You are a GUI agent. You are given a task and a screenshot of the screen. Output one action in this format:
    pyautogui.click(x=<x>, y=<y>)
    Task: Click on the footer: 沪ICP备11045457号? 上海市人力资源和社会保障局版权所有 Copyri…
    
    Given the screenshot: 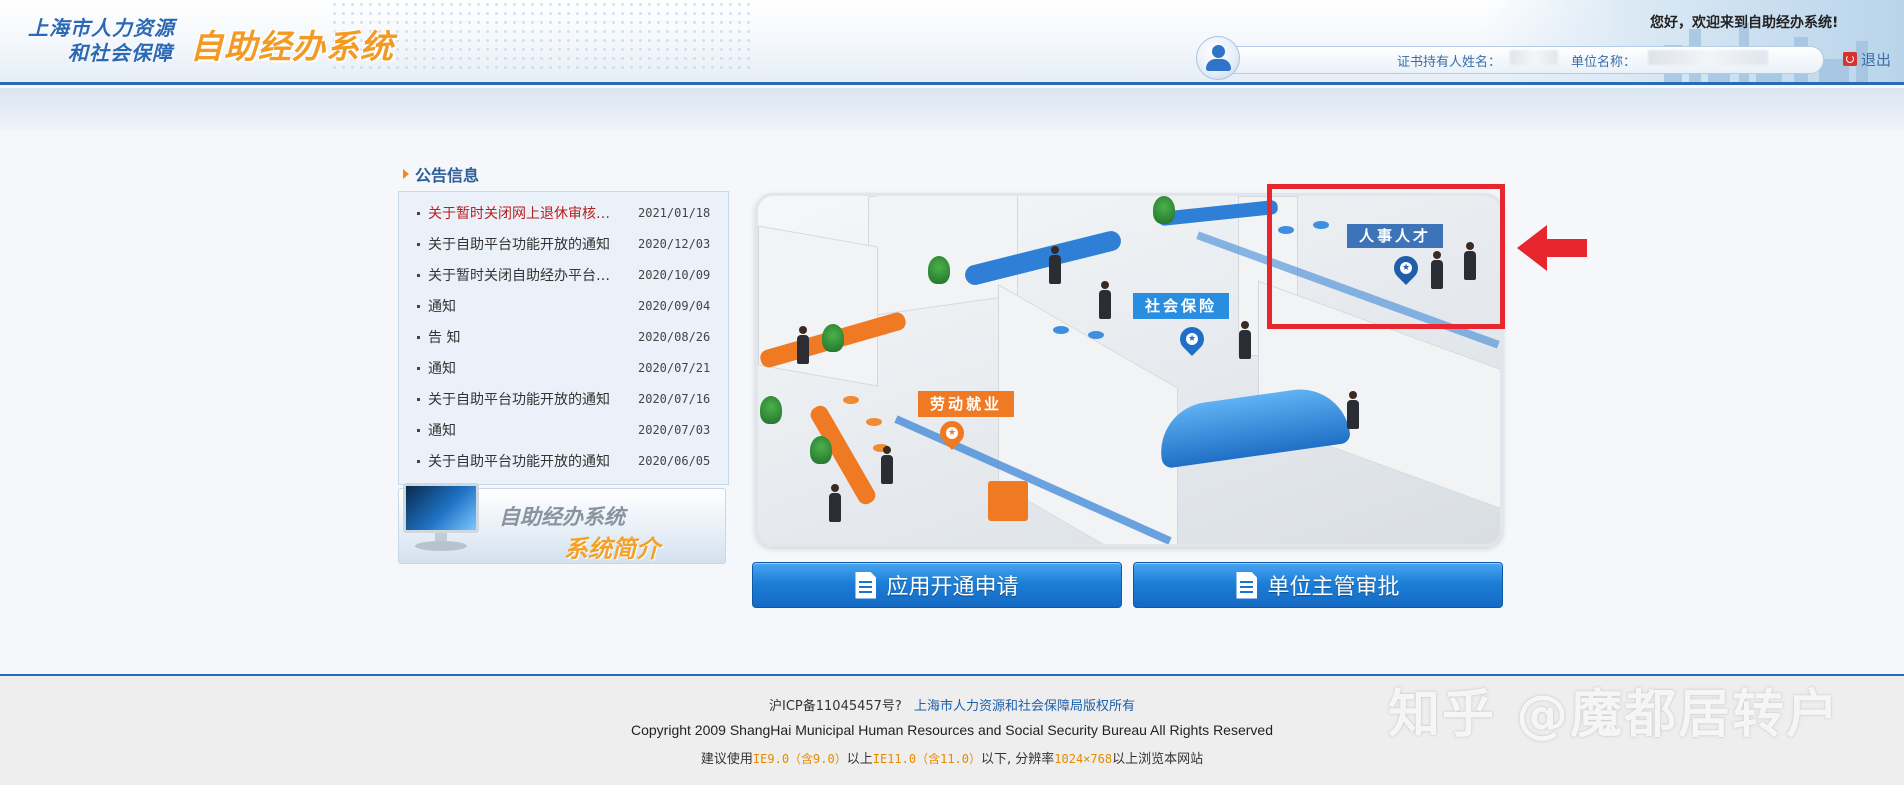 What is the action you would take?
    pyautogui.click(x=952, y=729)
    